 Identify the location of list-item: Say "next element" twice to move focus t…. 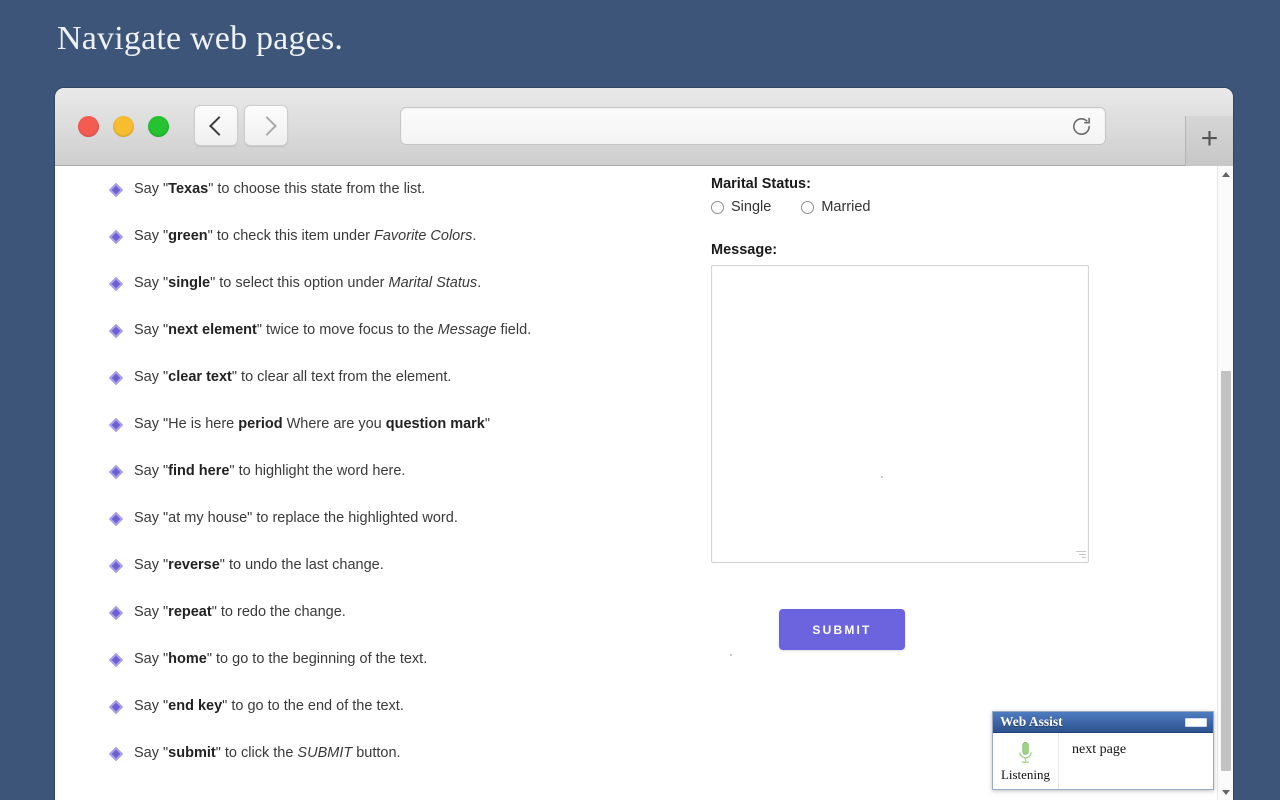
(395, 330).